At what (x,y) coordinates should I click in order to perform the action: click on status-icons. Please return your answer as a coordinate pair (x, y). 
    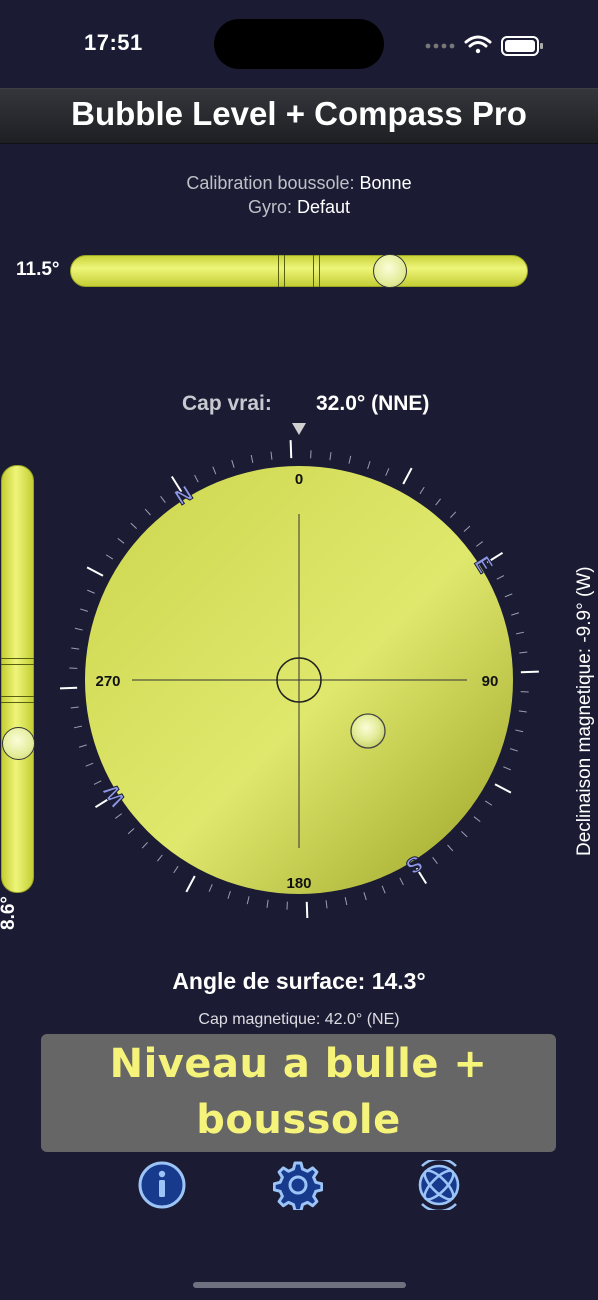
    Looking at the image, I should click on (484, 45).